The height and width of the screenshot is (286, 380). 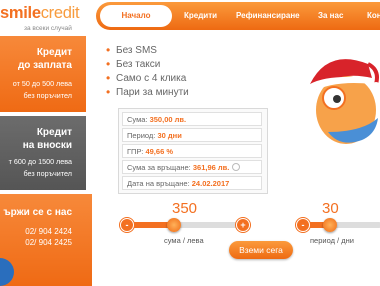 What do you see at coordinates (345, 101) in the screenshot?
I see `mascot-illustration` at bounding box center [345, 101].